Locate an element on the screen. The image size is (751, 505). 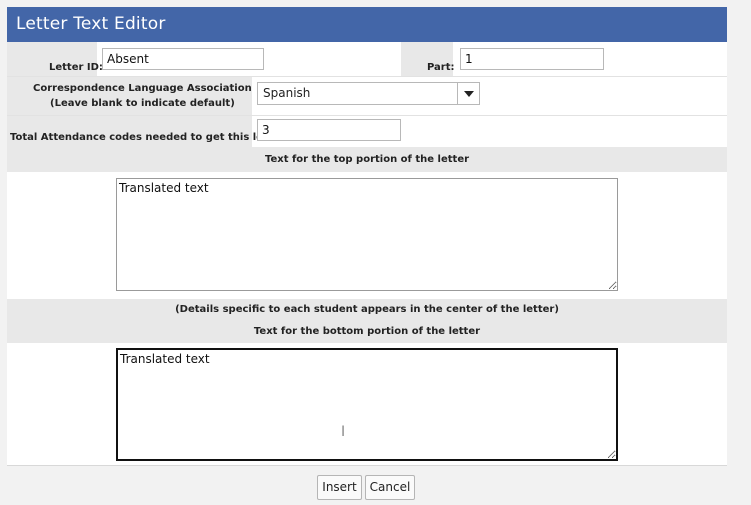
language-label-line1: Correspondence Language Association is located at coordinates (142, 88).